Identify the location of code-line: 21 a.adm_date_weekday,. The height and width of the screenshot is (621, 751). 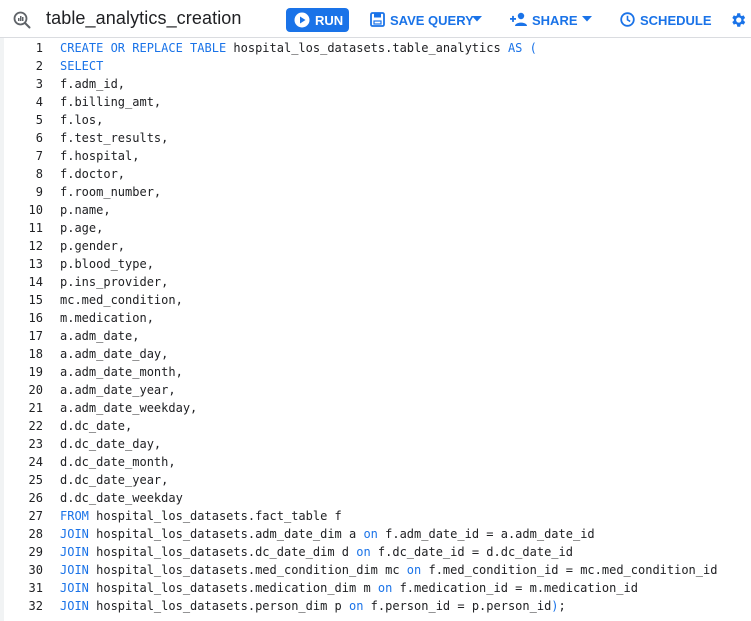
(375, 408).